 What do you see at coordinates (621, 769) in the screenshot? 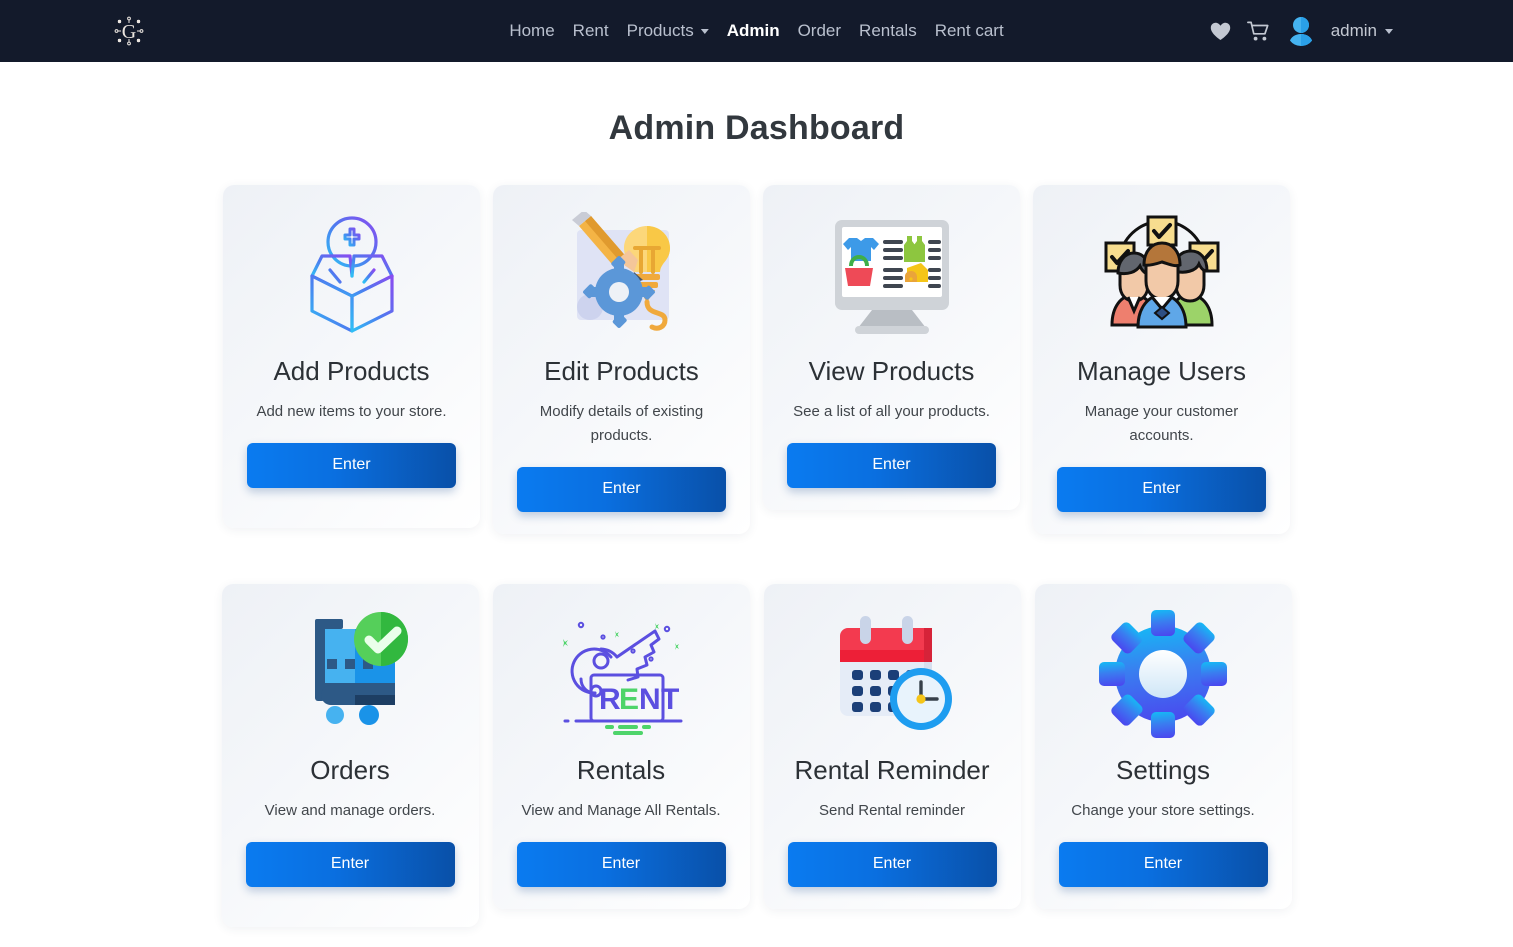
I see `card-title: Rentals` at bounding box center [621, 769].